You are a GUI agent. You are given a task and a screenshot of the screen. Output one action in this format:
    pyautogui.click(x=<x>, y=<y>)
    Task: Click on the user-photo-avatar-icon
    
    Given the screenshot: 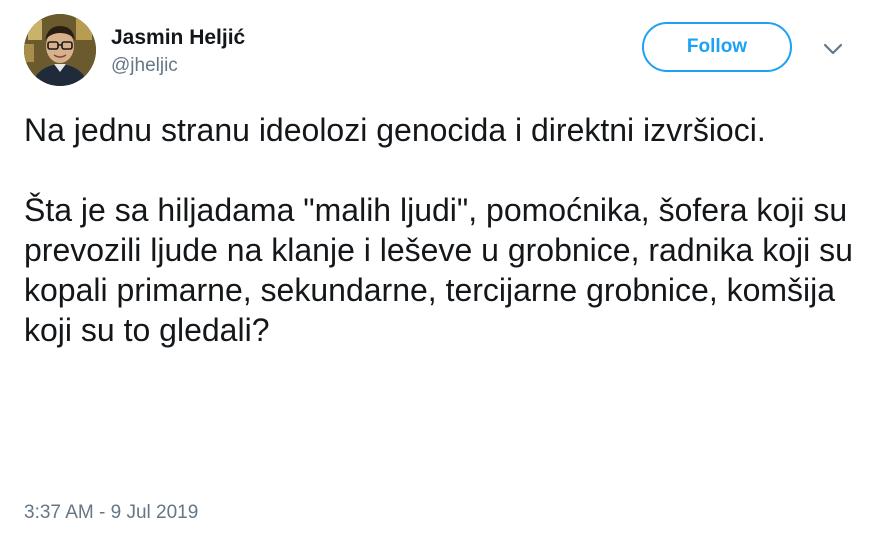 What is the action you would take?
    pyautogui.click(x=60, y=50)
    